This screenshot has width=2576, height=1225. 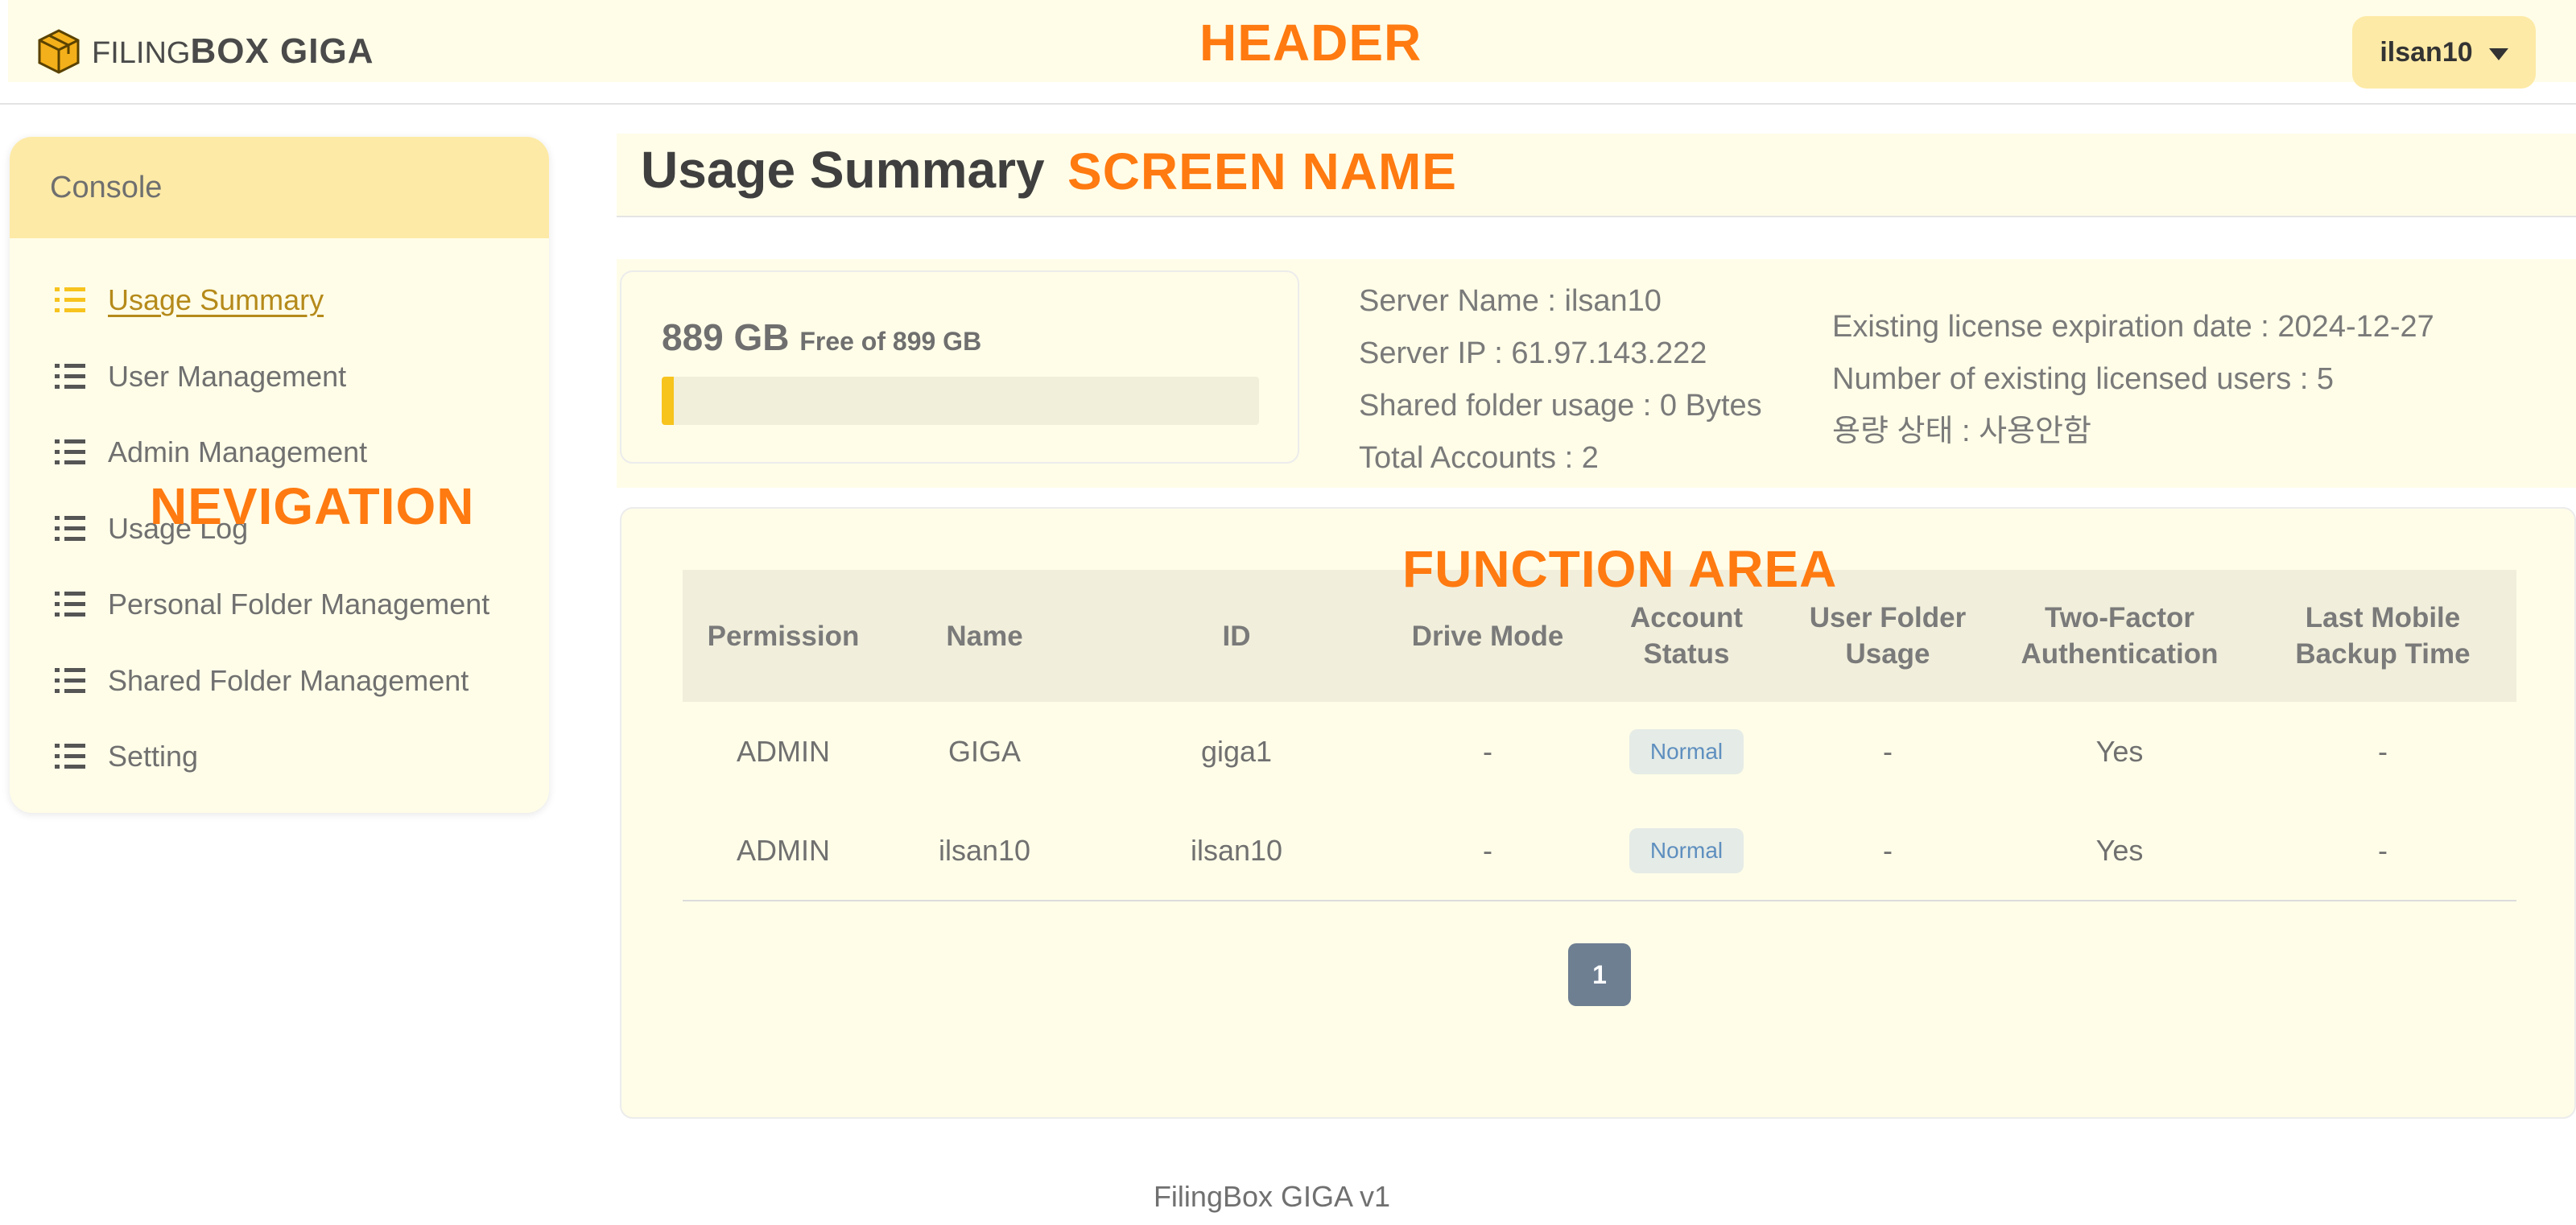 What do you see at coordinates (890, 341) in the screenshot?
I see `storage-free-text: Free of 899 GB` at bounding box center [890, 341].